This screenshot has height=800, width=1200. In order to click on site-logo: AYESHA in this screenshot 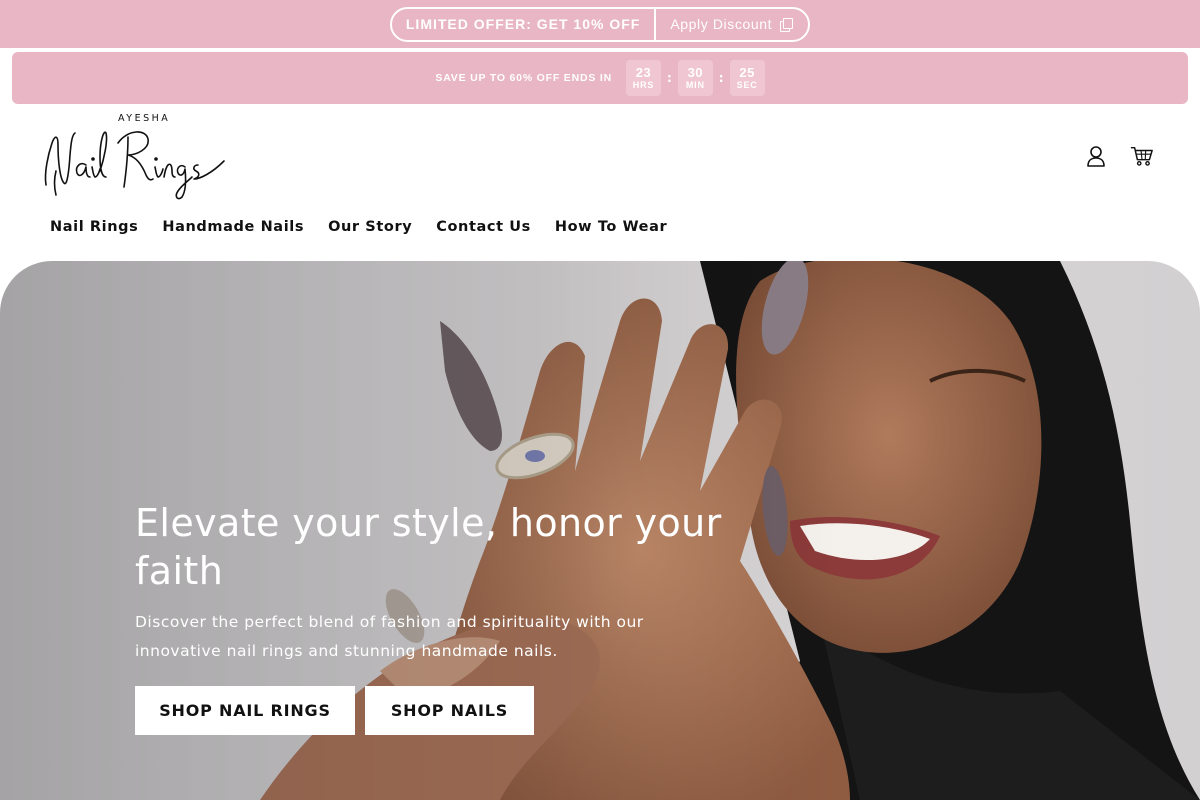, I will do `click(134, 157)`.